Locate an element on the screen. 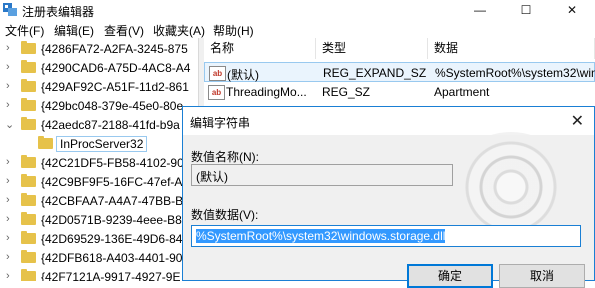 The width and height of the screenshot is (595, 288). column-header-data: 数据 is located at coordinates (511, 48).